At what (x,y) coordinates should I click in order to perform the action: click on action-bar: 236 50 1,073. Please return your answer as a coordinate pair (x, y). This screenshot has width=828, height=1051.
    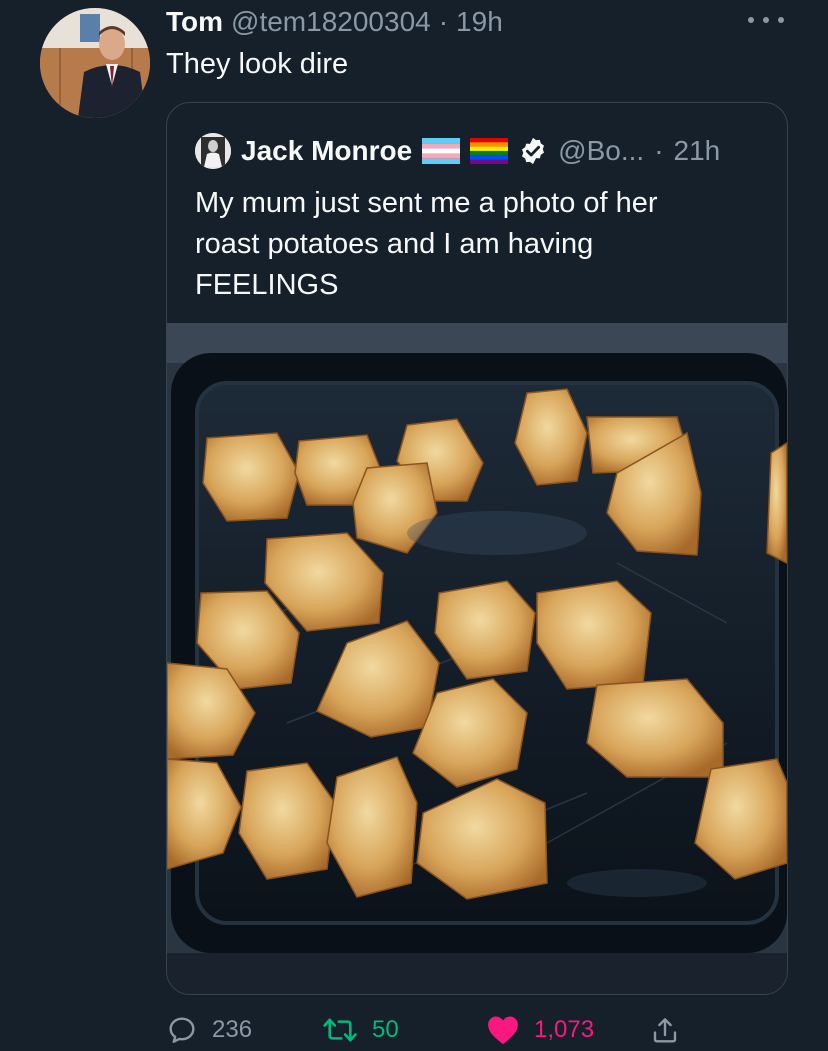
    Looking at the image, I should click on (436, 1030).